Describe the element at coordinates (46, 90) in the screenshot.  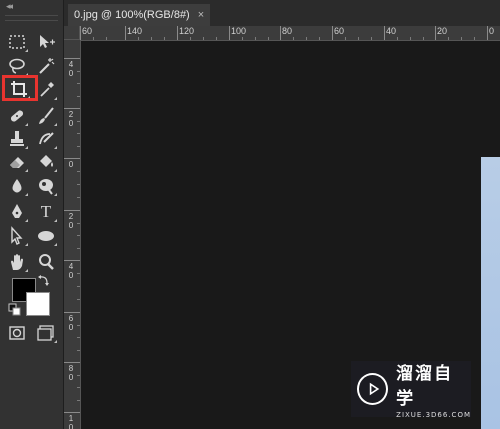
I see `eyedropper-tool-icon` at that location.